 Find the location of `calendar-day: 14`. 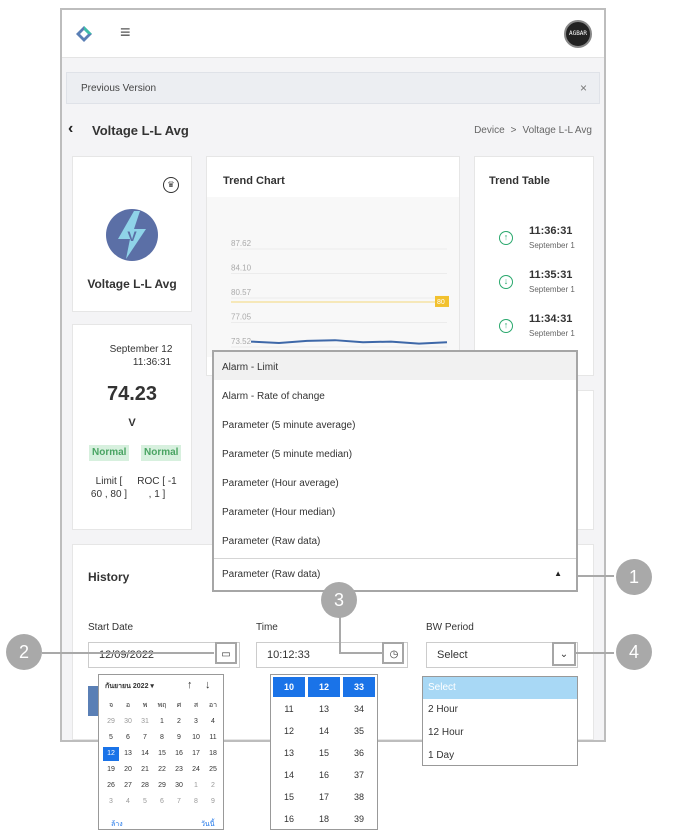

calendar-day: 14 is located at coordinates (145, 754).